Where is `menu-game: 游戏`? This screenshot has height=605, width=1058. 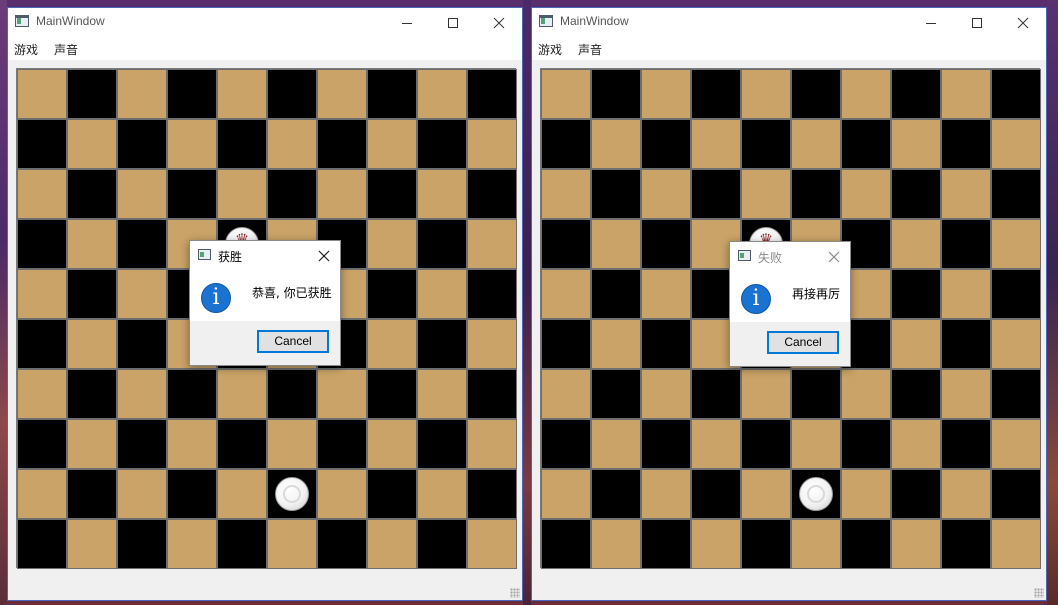
menu-game: 游戏 is located at coordinates (26, 49).